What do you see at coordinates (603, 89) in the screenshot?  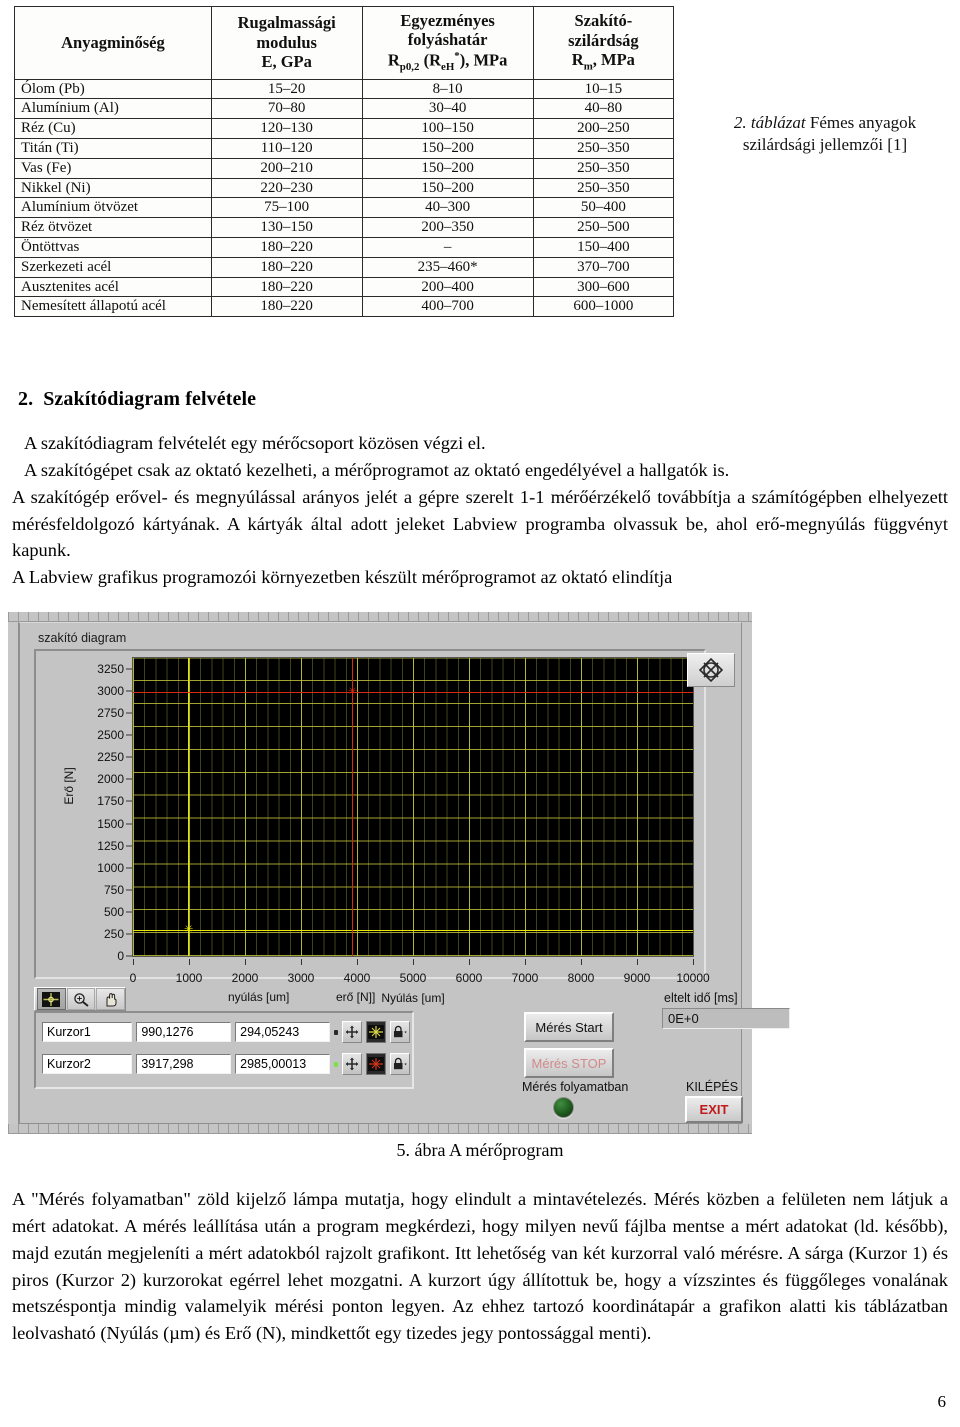 I see `cell-tensile-strength: 10–15` at bounding box center [603, 89].